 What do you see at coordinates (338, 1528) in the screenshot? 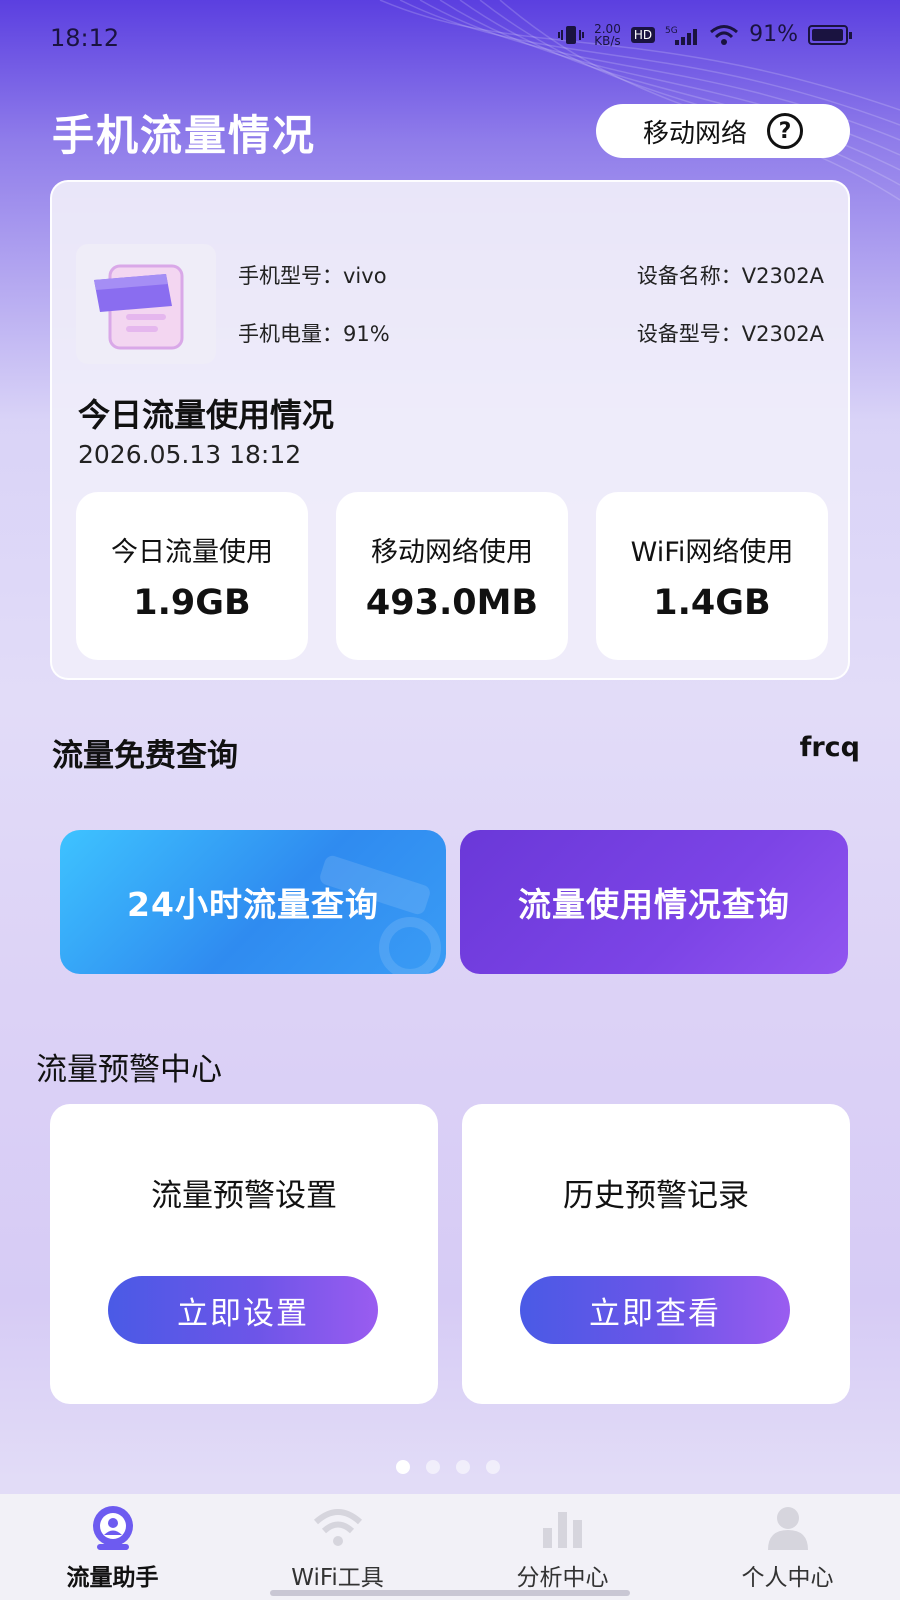
I see `wifi-icon` at bounding box center [338, 1528].